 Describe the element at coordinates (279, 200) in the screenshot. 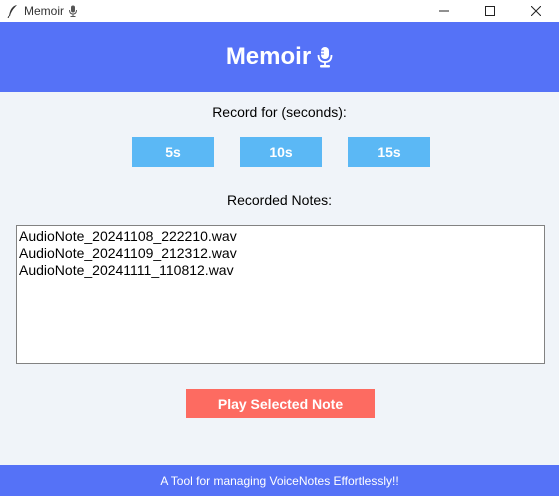

I see `recorded-notes-label: Recorded Notes:` at that location.